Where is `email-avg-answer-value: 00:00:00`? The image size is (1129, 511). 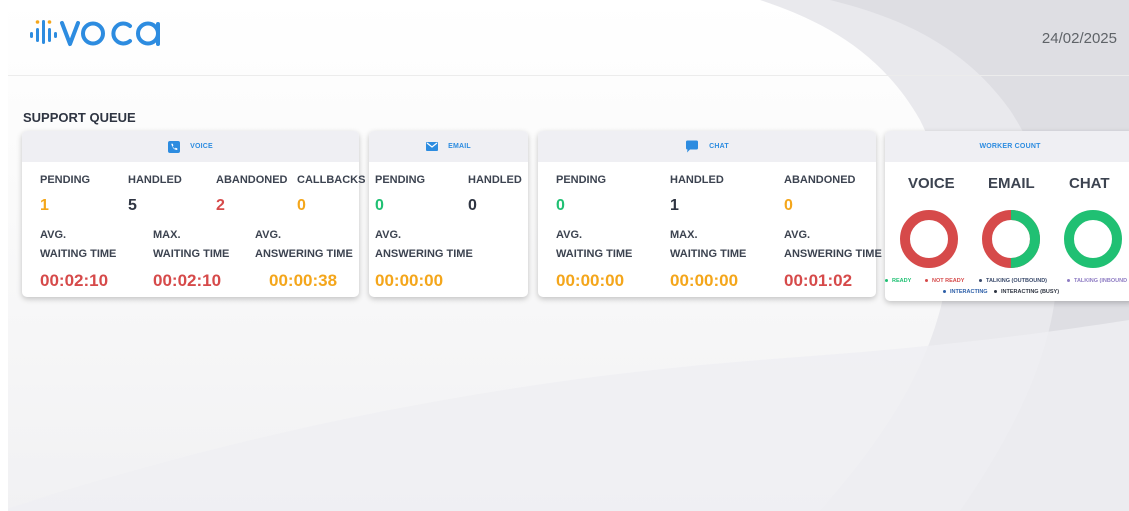 email-avg-answer-value: 00:00:00 is located at coordinates (409, 280).